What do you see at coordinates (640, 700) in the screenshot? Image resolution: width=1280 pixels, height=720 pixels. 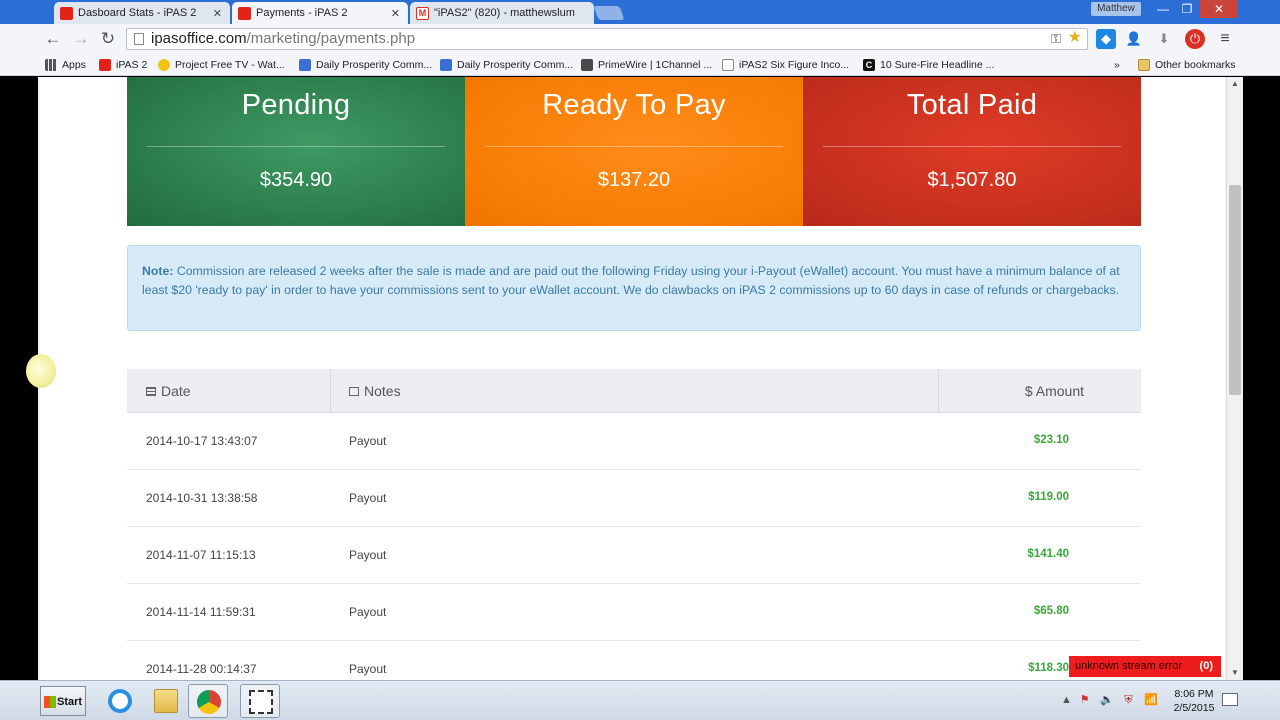 I see `windows-taskbar: Start ▲ ⚑ 🔈 ⛨ 📶 8:06 PM 2/5/2015` at bounding box center [640, 700].